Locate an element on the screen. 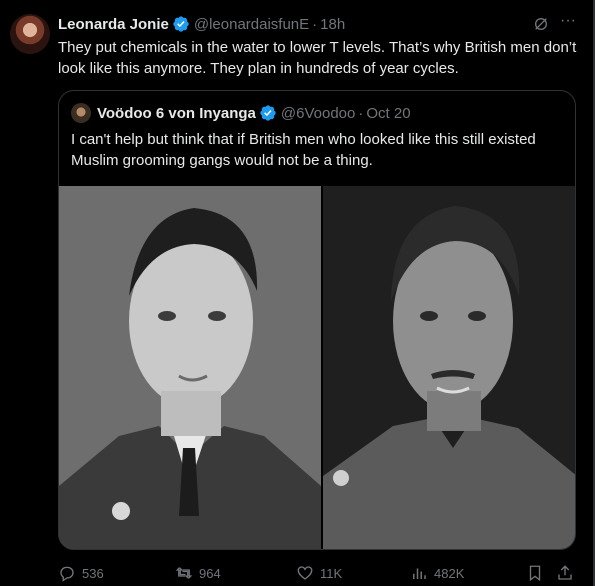 The height and width of the screenshot is (586, 595). quote-author-handle: @6Voodoo is located at coordinates (318, 113).